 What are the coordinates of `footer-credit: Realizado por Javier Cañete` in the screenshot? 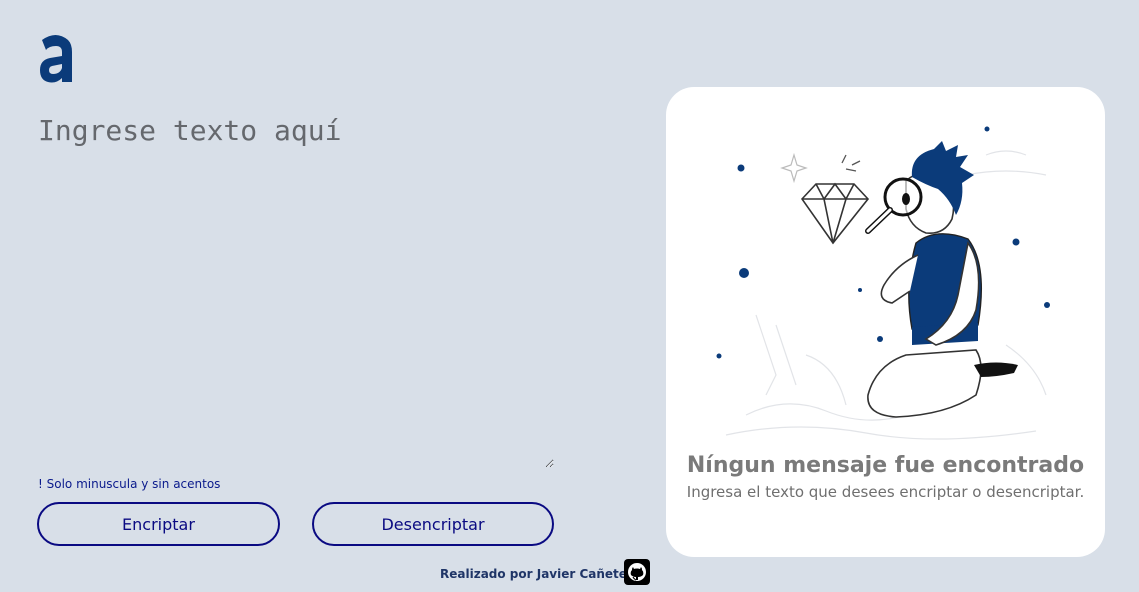 It's located at (533, 574).